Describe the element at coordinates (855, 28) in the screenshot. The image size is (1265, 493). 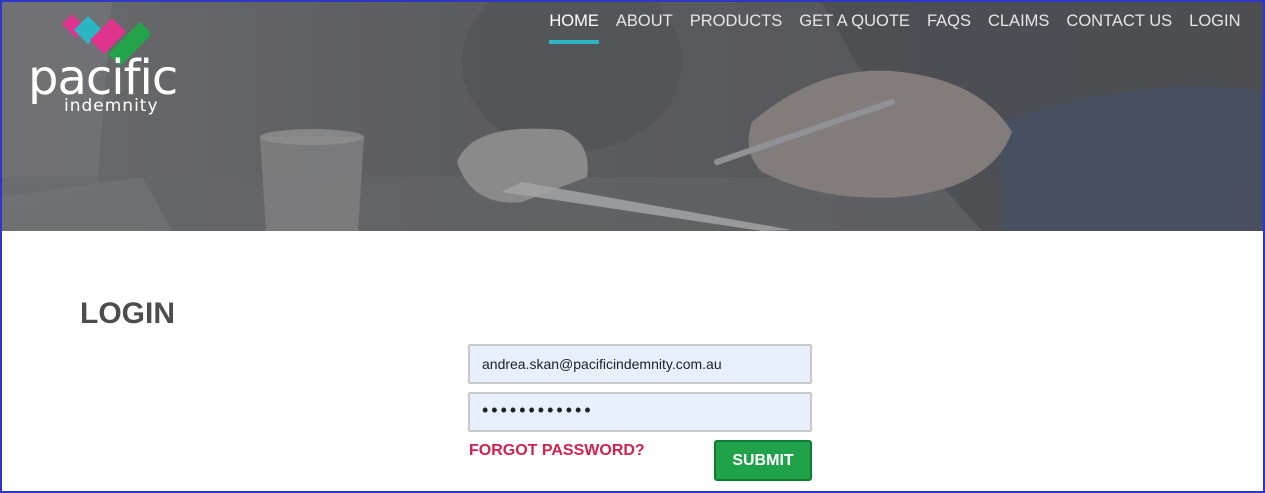
I see `nav-get-a-quote: GET A QUOTE` at that location.